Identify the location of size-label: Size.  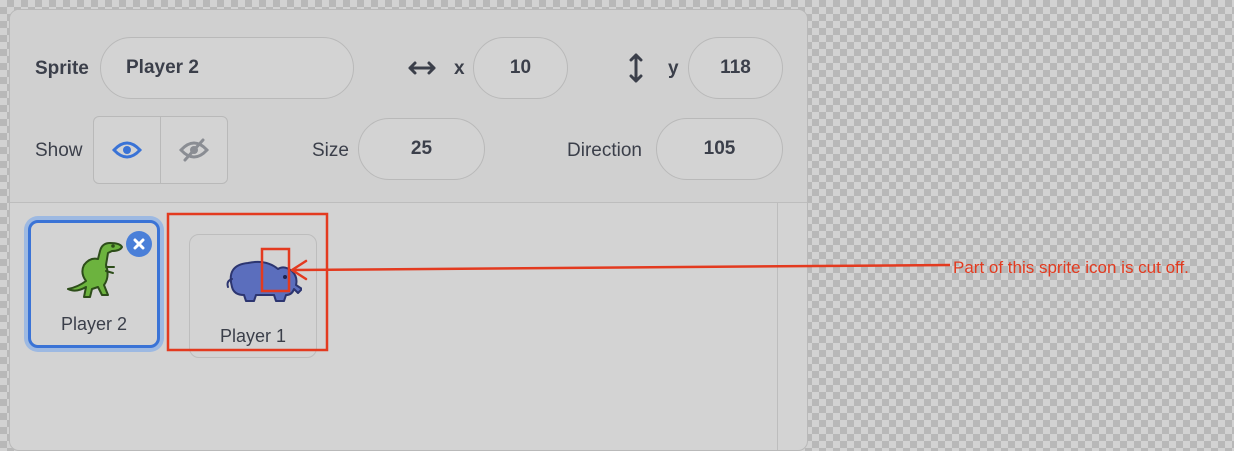
(330, 150).